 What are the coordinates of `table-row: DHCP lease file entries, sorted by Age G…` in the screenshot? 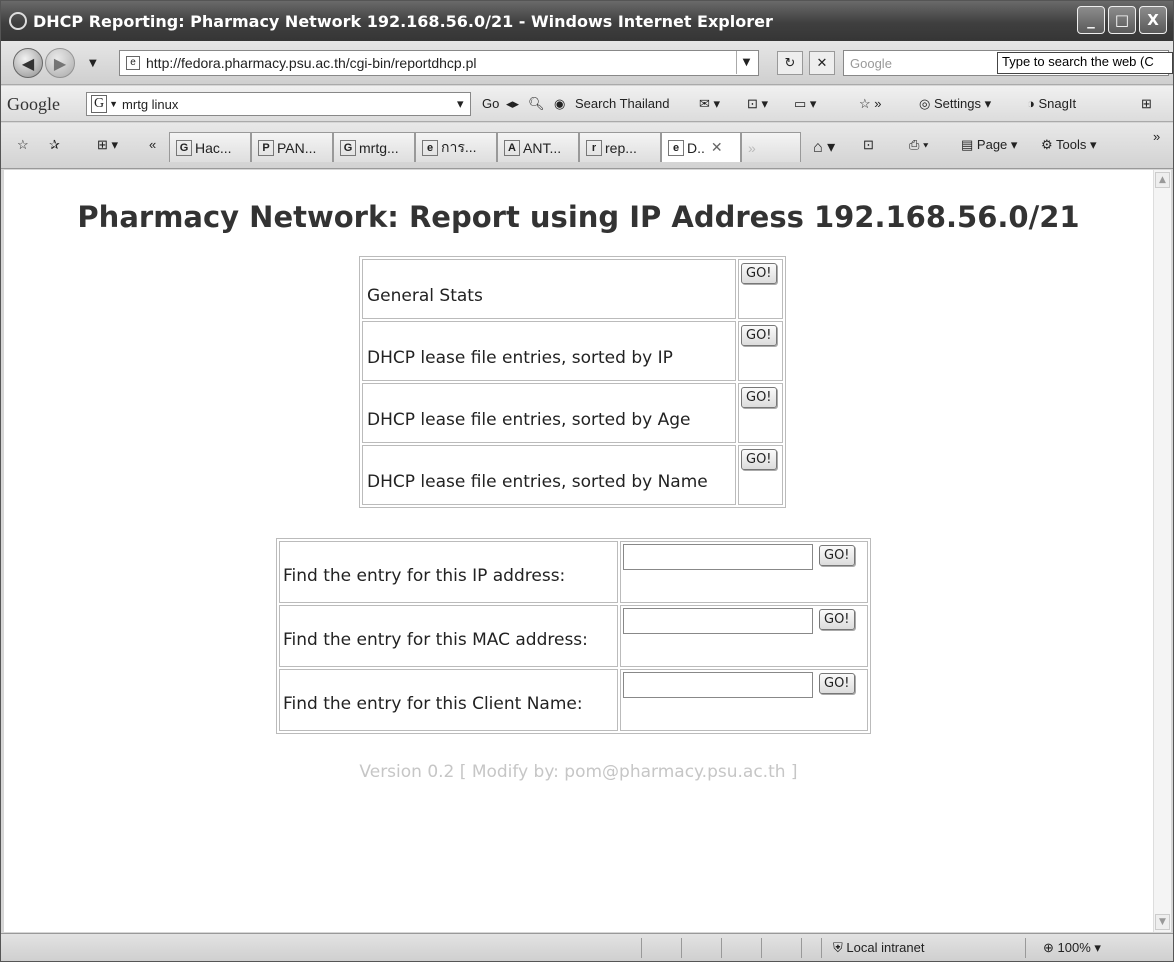 It's located at (572, 413).